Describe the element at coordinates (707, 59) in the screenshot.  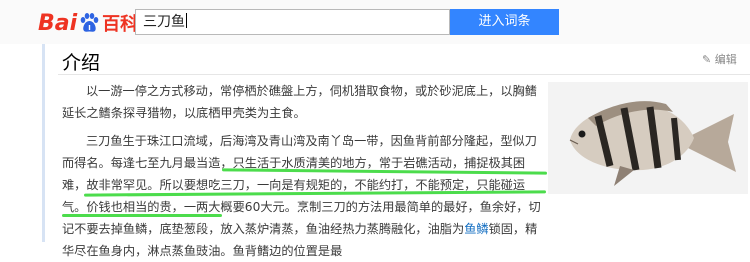
I see `pencil-icon: ✎` at that location.